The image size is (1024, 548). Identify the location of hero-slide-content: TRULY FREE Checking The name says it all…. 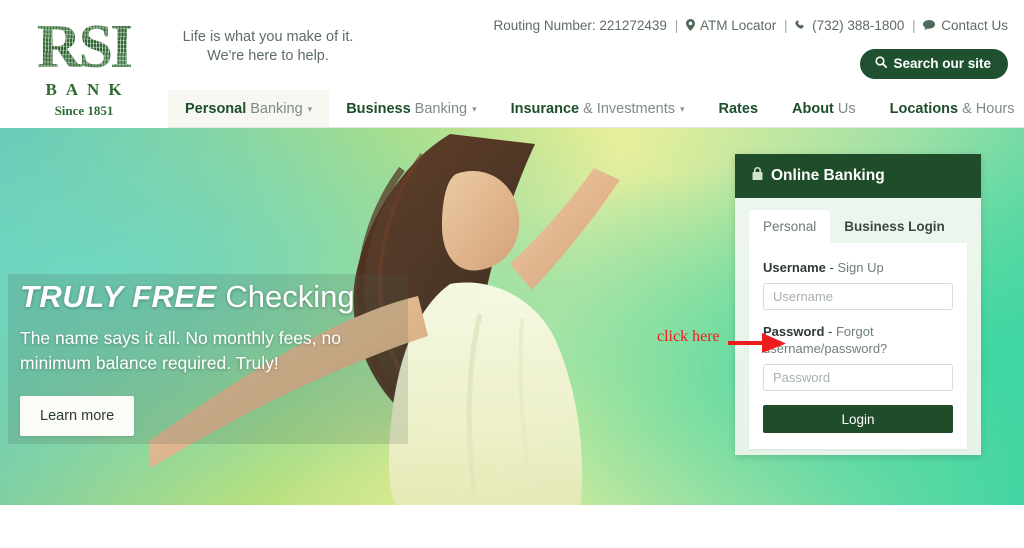
(220, 357).